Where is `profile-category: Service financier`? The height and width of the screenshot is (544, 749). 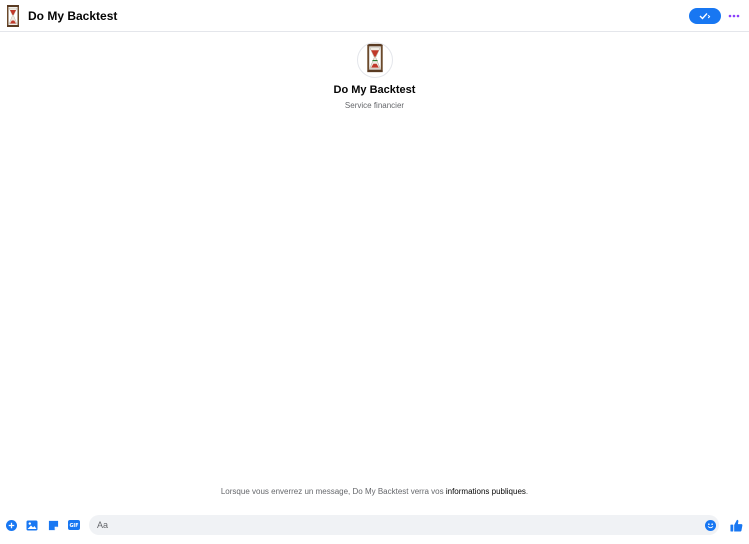
profile-category: Service financier is located at coordinates (374, 105).